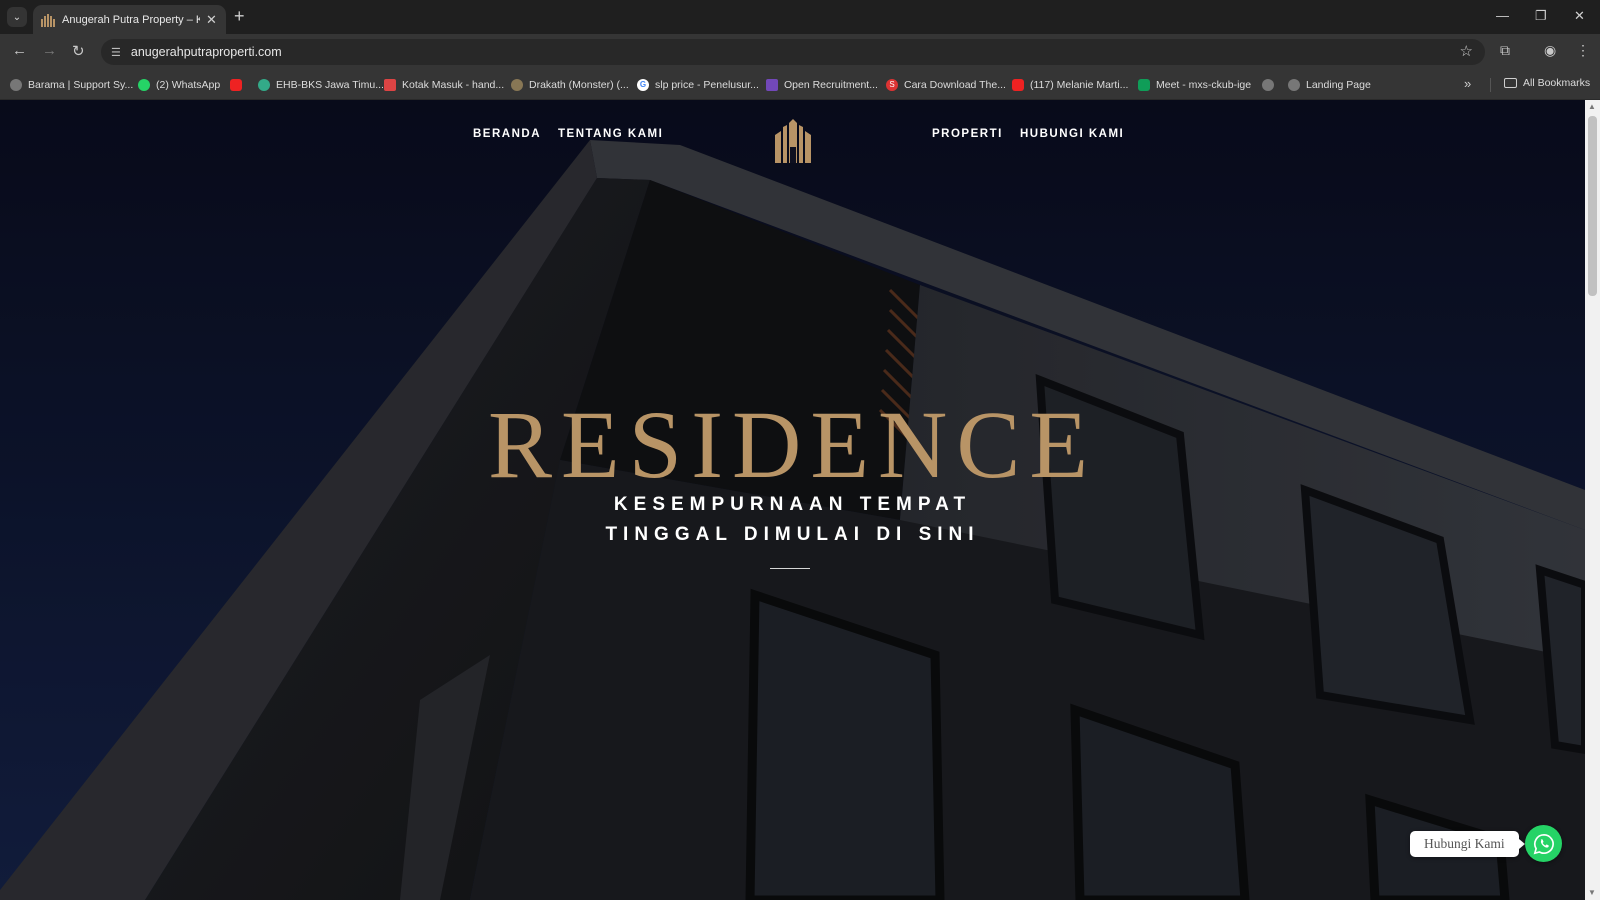 Image resolution: width=1600 pixels, height=900 pixels. Describe the element at coordinates (772, 85) in the screenshot. I see `forms-icon` at that location.